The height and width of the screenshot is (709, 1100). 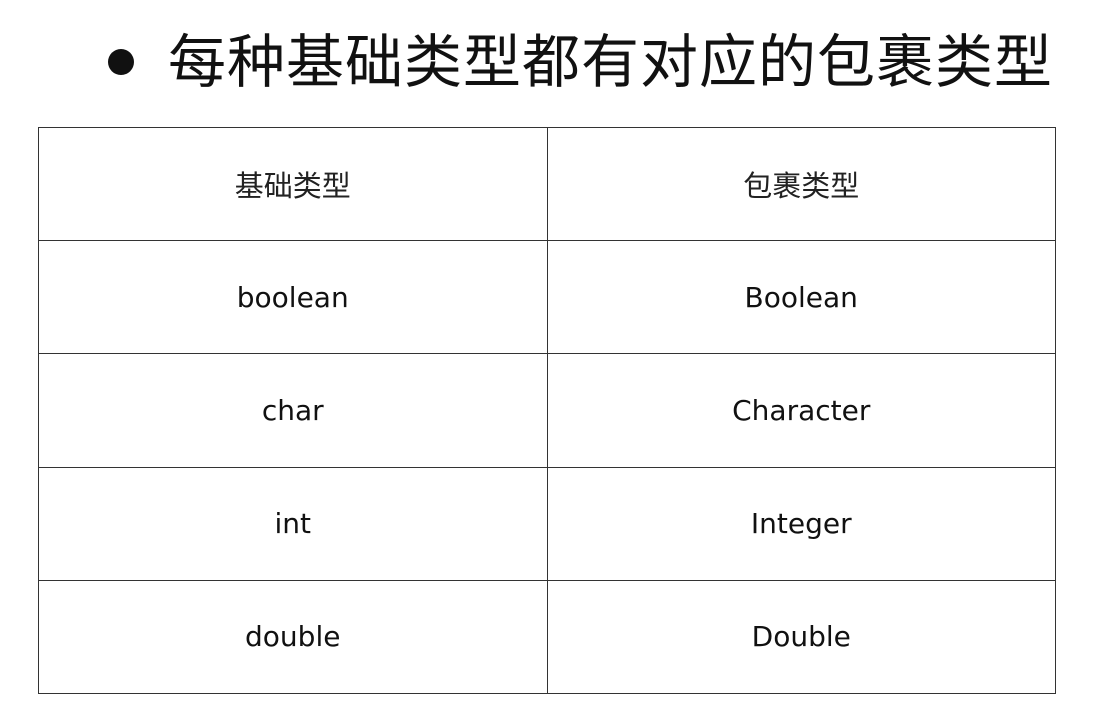 What do you see at coordinates (801, 410) in the screenshot?
I see `wrapper-type-cell: Character` at bounding box center [801, 410].